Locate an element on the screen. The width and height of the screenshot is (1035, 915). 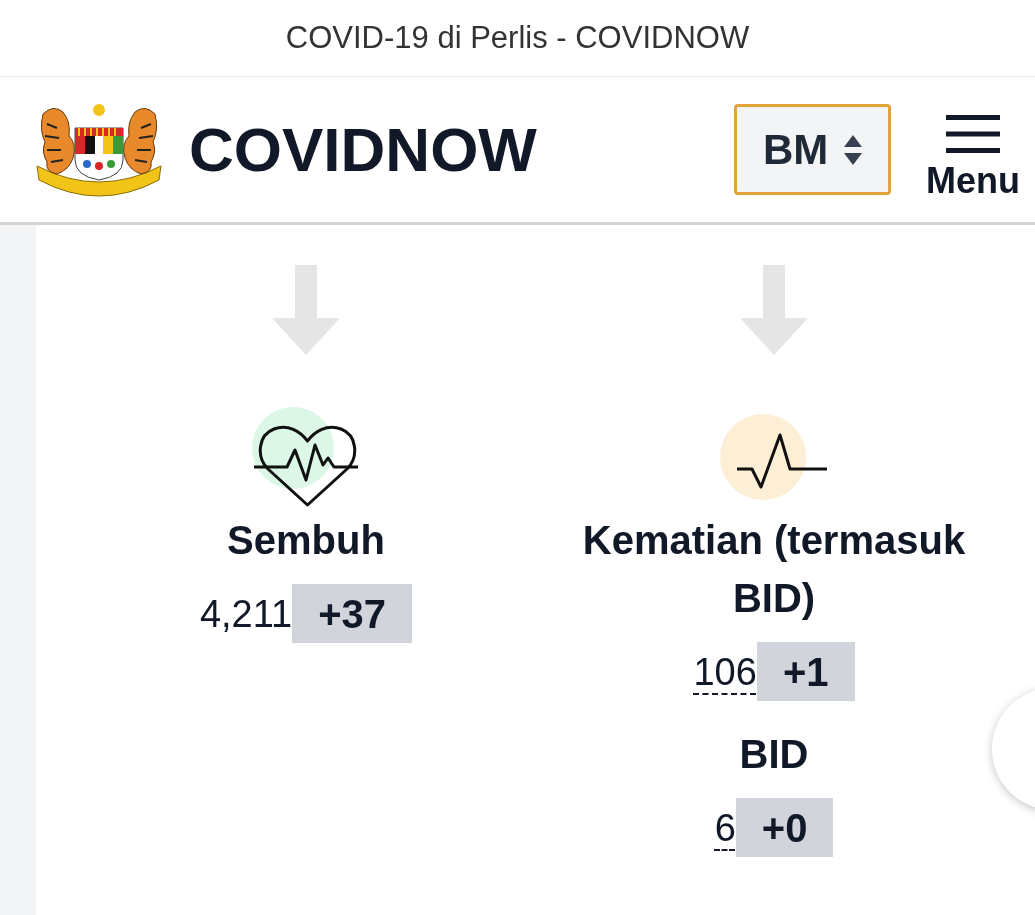
menu-button: Menu is located at coordinates (973, 157).